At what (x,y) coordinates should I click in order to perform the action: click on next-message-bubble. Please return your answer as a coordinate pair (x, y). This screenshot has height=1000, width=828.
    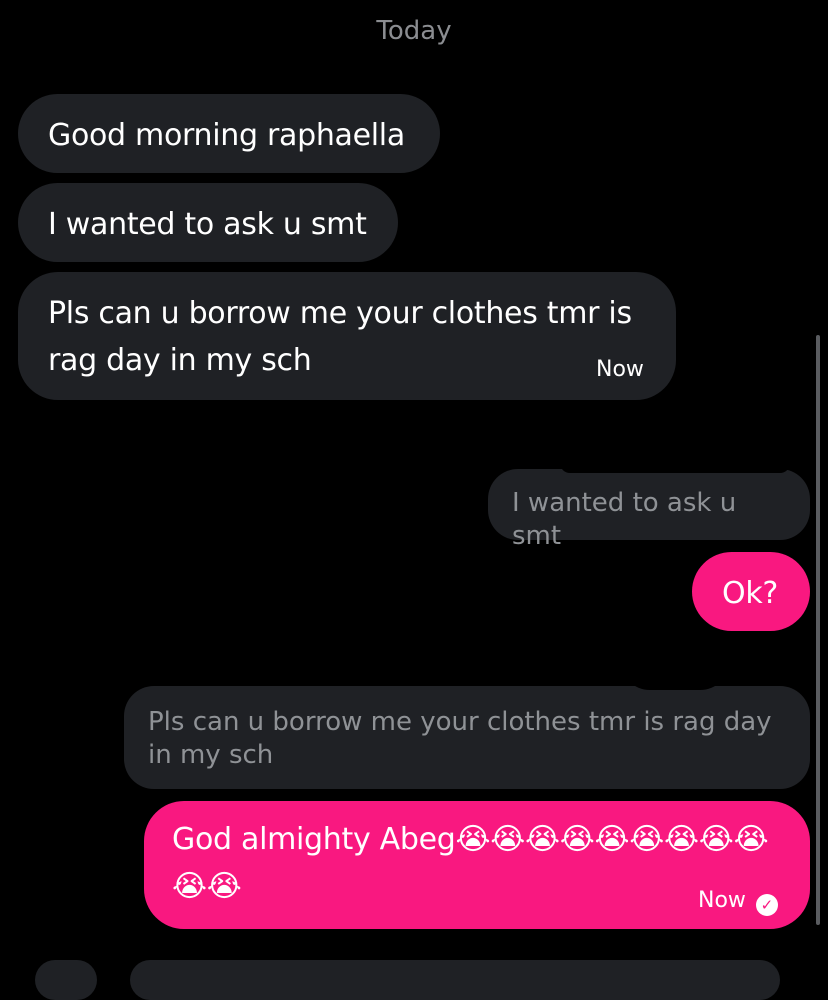
    Looking at the image, I should click on (455, 980).